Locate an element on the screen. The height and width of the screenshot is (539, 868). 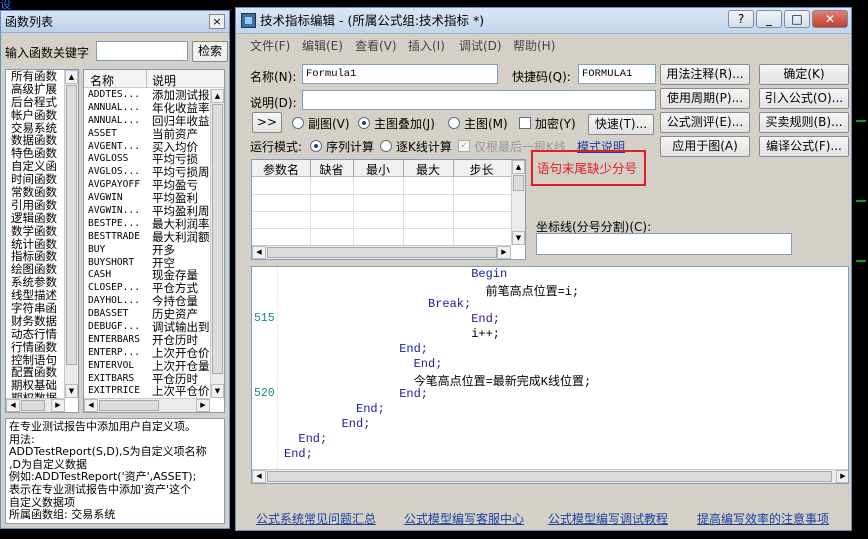
column-header-desc: 说明 is located at coordinates (164, 80).